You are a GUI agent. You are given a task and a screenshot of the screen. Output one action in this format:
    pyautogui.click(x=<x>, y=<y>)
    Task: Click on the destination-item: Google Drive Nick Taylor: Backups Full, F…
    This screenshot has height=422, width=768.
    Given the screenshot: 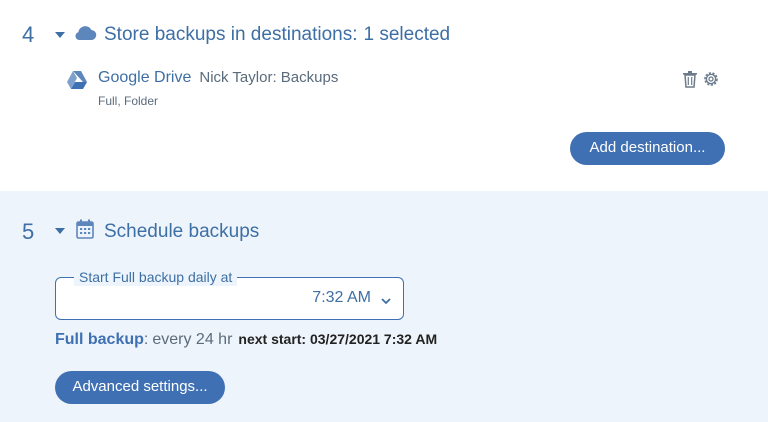 What is the action you would take?
    pyautogui.click(x=396, y=90)
    